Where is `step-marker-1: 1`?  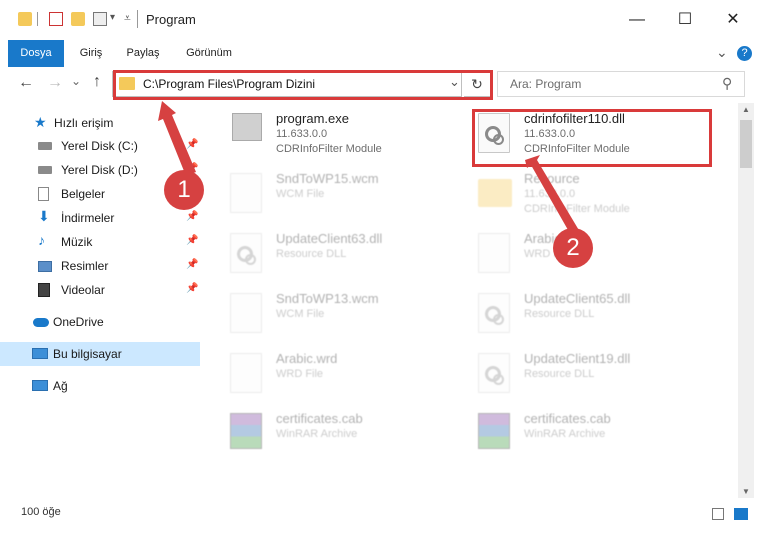
step-marker-1: 1 is located at coordinates (184, 190).